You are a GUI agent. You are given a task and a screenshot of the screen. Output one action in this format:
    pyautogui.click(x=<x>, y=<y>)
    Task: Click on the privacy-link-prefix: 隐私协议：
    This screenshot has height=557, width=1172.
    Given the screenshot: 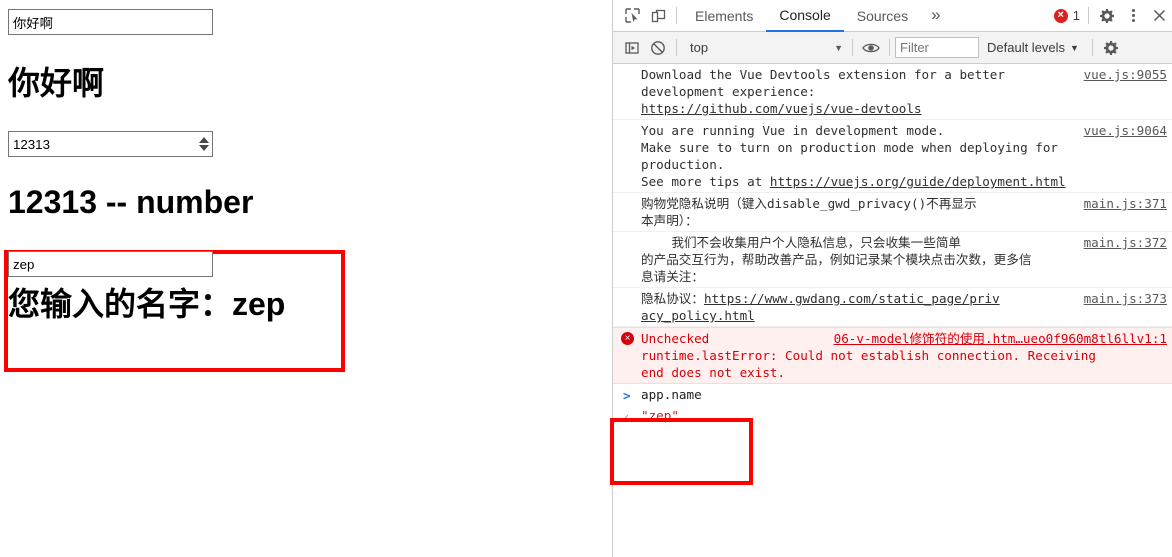 What is the action you would take?
    pyautogui.click(x=672, y=298)
    